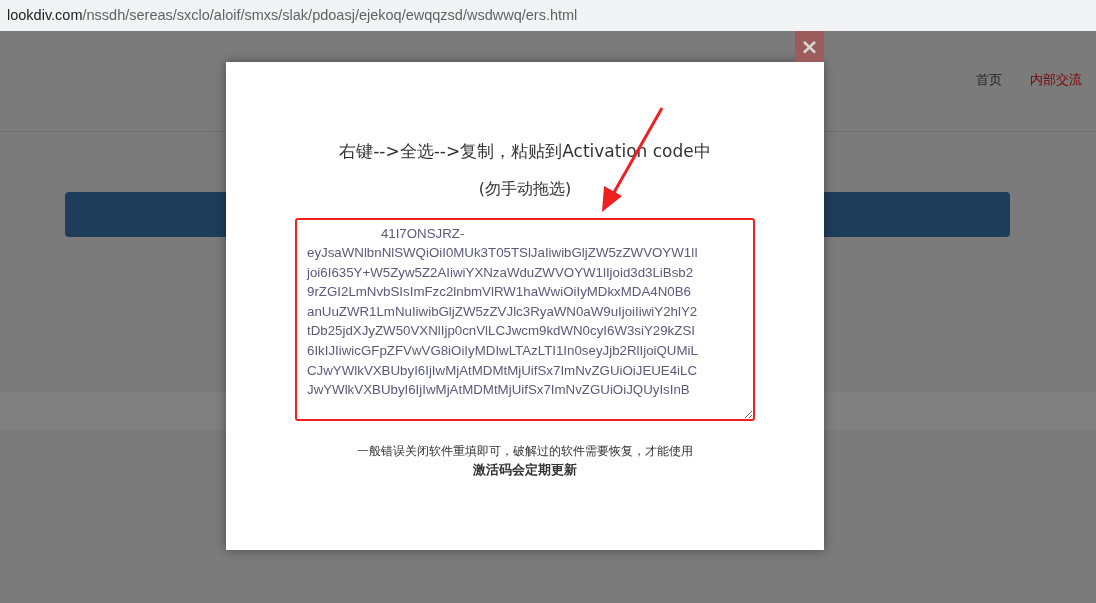  What do you see at coordinates (809, 46) in the screenshot?
I see `close-button: ×` at bounding box center [809, 46].